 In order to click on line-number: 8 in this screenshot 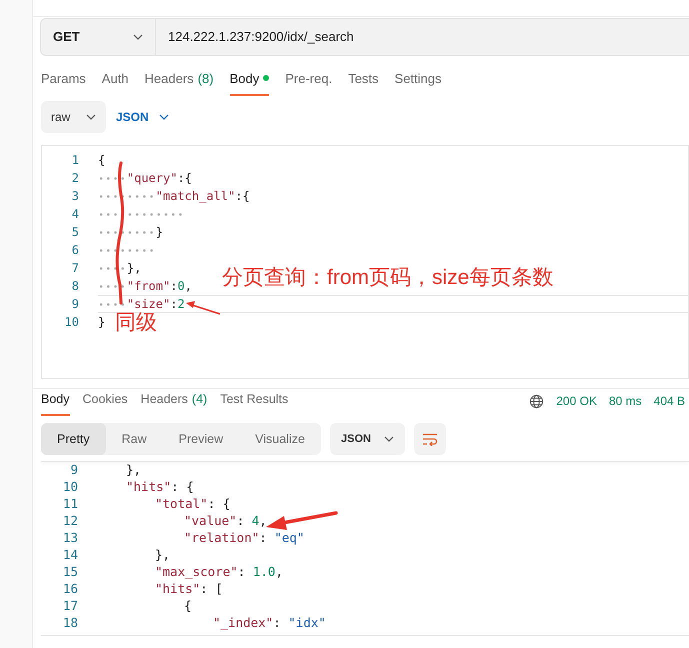, I will do `click(74, 286)`.